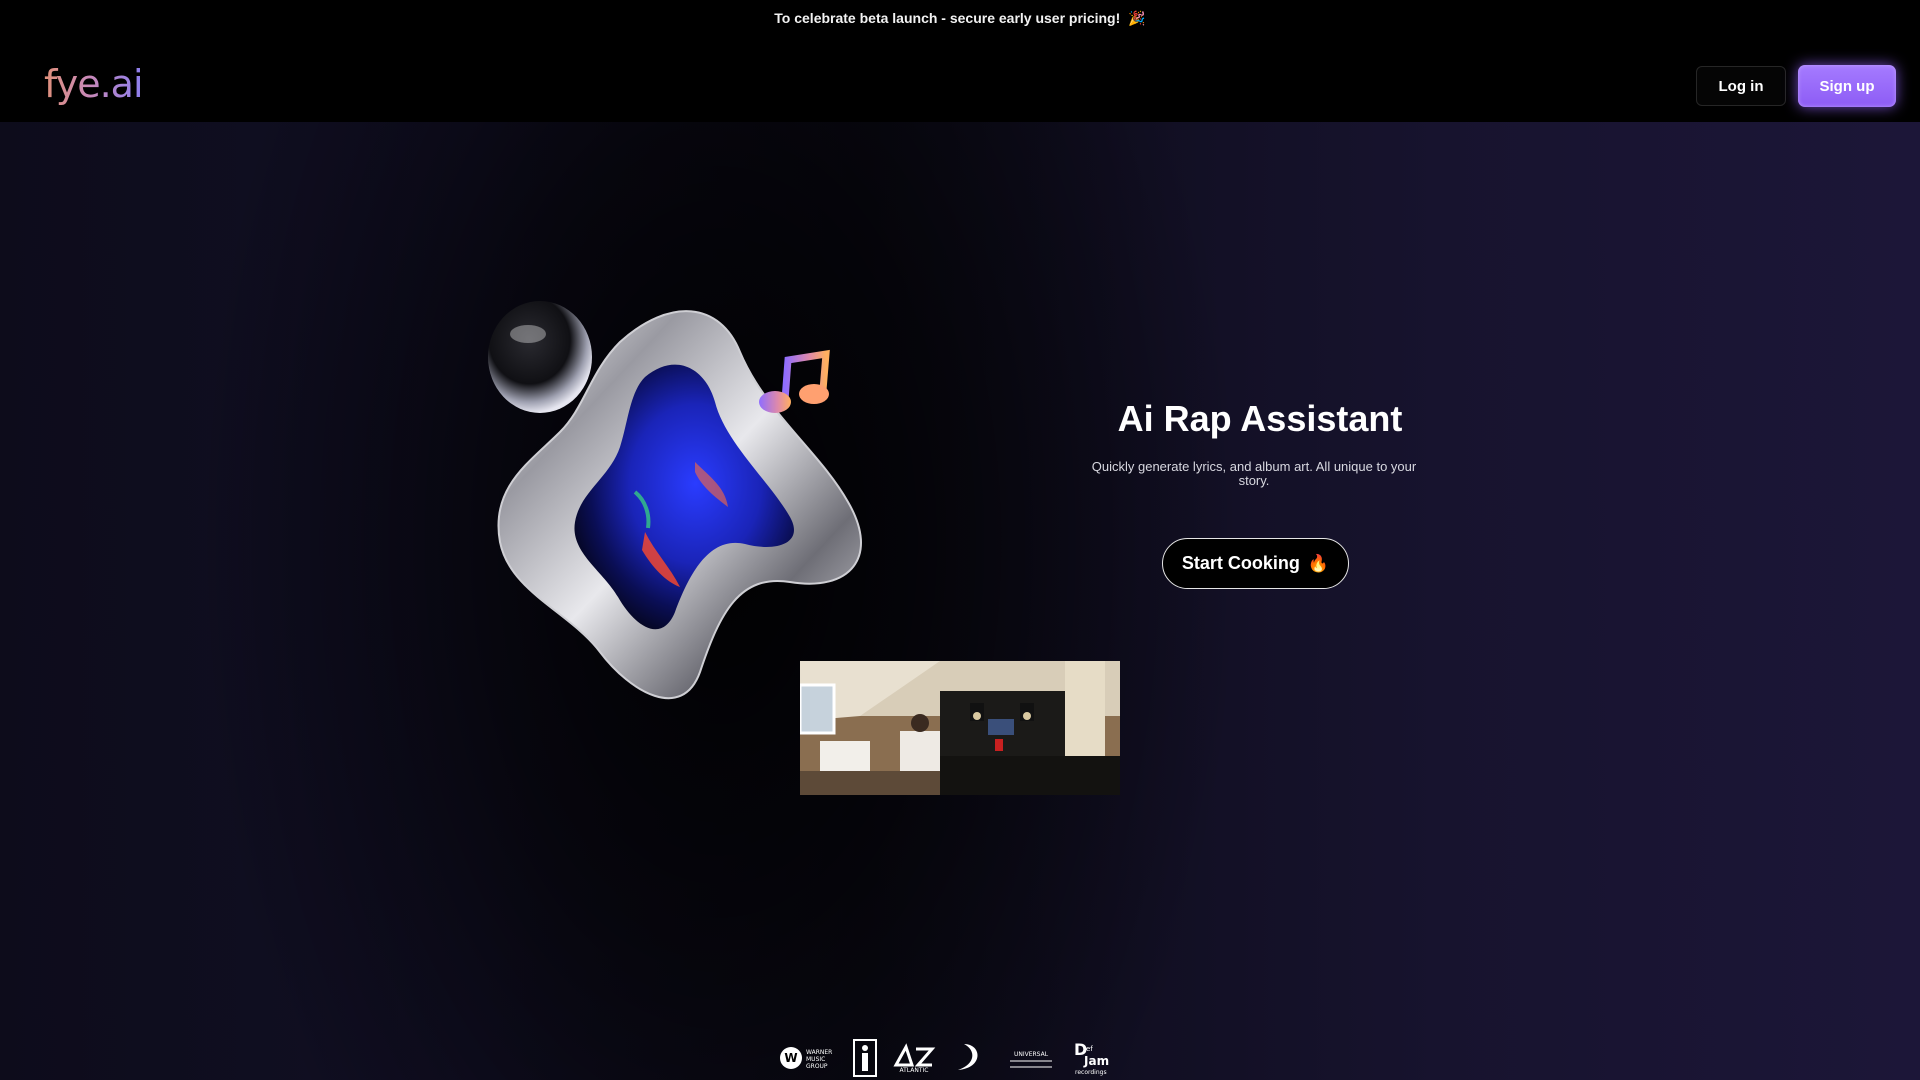 This screenshot has width=1920, height=1080. Describe the element at coordinates (1847, 86) in the screenshot. I see `signup-button: Sign up` at that location.